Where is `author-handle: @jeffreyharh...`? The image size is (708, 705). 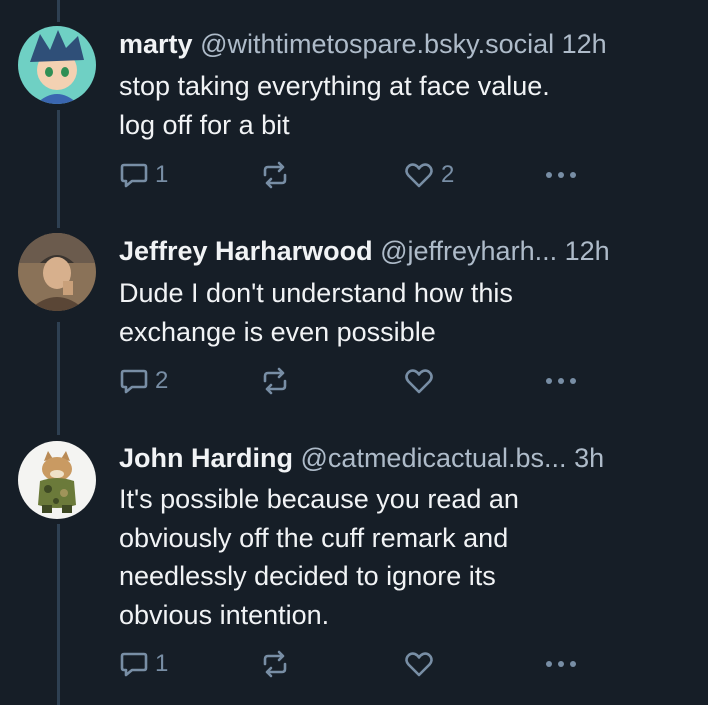
author-handle: @jeffreyharh... is located at coordinates (468, 251).